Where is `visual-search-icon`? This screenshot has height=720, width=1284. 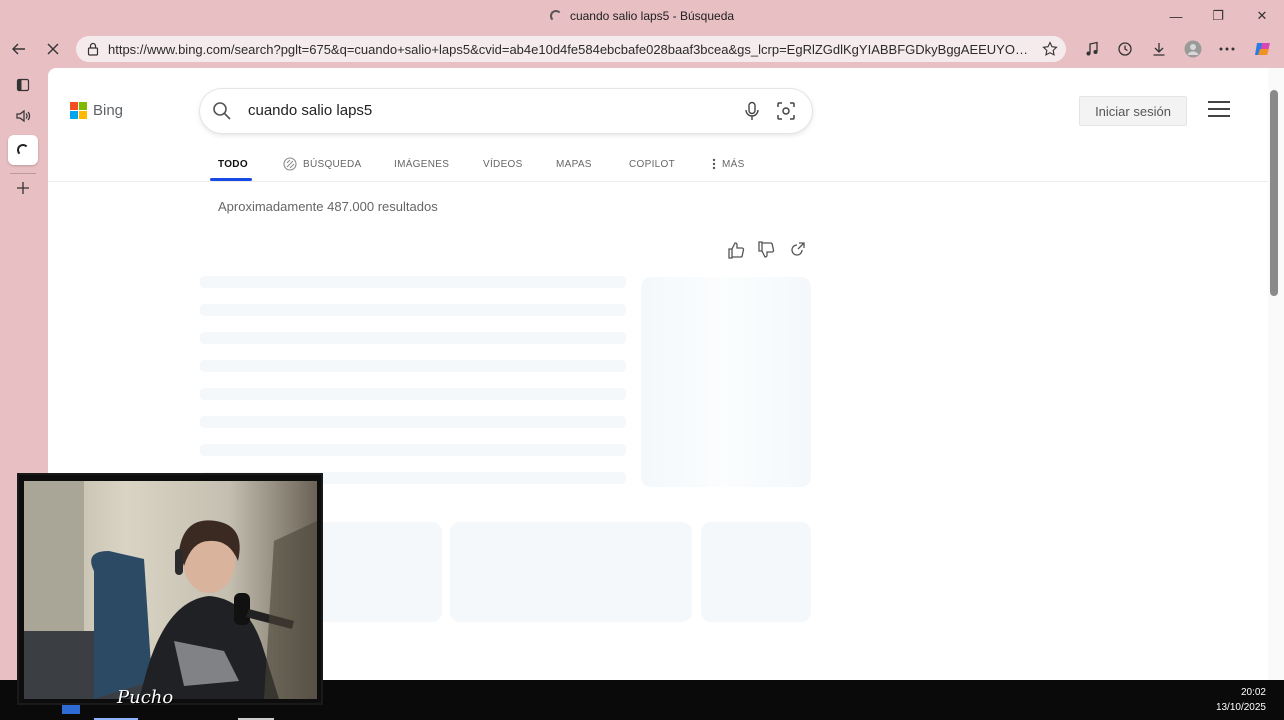
visual-search-icon is located at coordinates (786, 111).